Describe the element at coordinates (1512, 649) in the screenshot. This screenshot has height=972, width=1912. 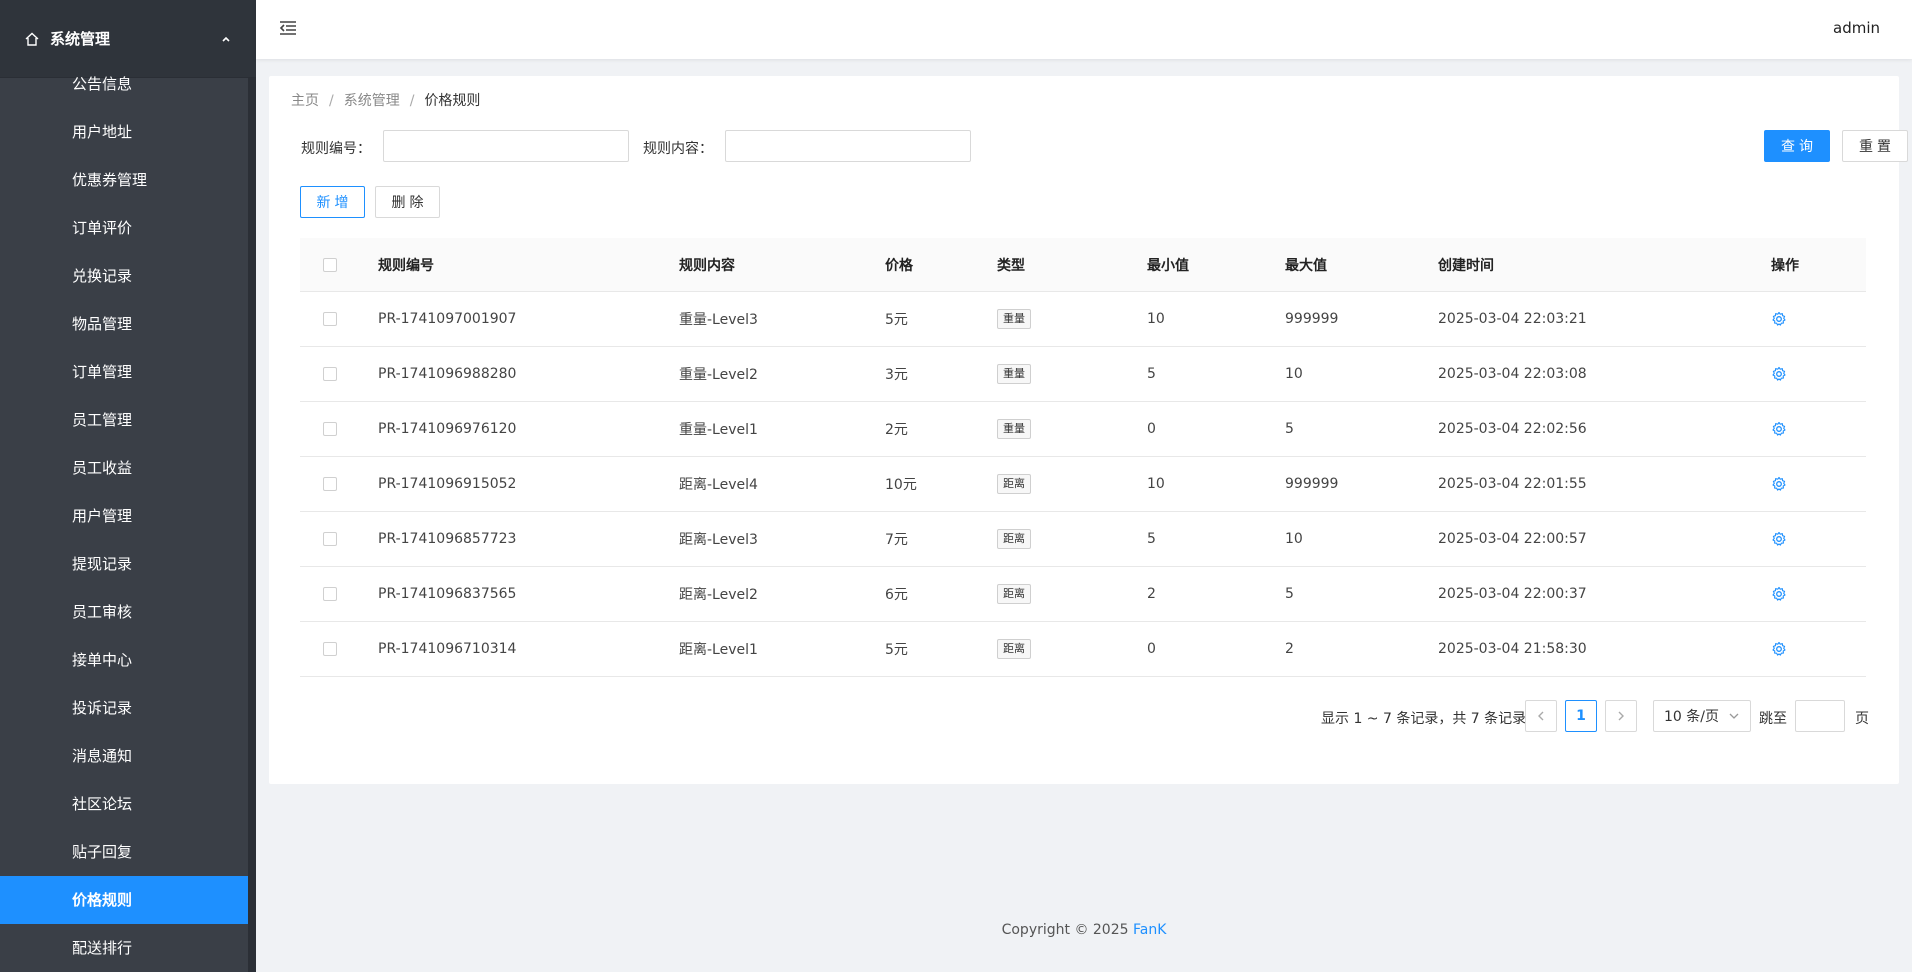
I see `cell-time: 2025-03-04 21:58:30` at that location.